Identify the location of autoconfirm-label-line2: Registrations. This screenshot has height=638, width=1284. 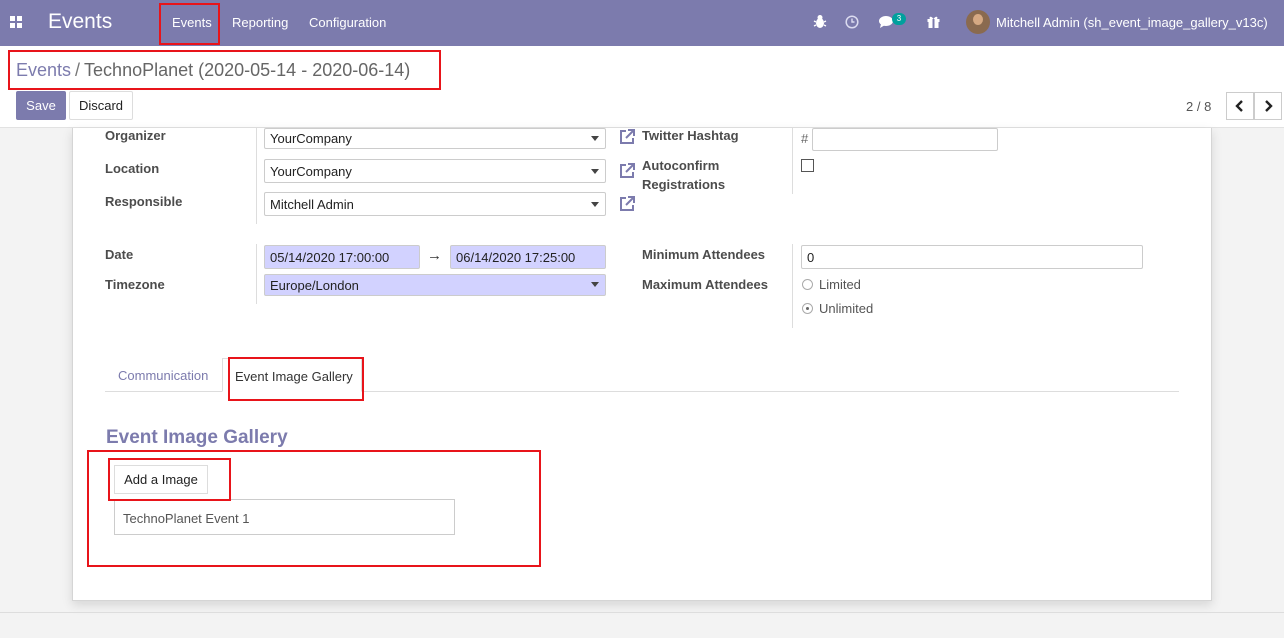
(684, 184).